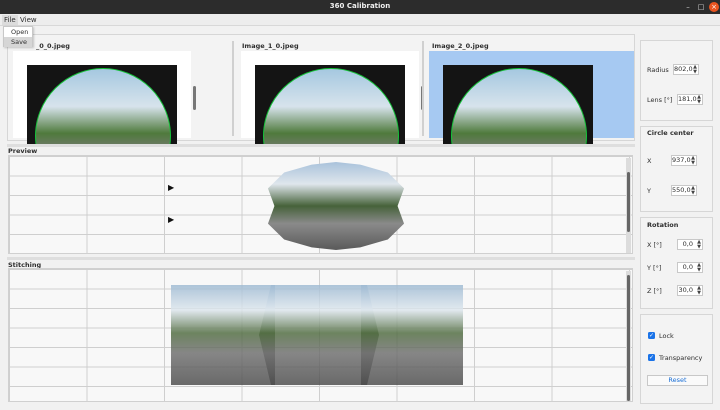  I want to click on title-bar: 360 Calibration – □ ×, so click(360, 7).